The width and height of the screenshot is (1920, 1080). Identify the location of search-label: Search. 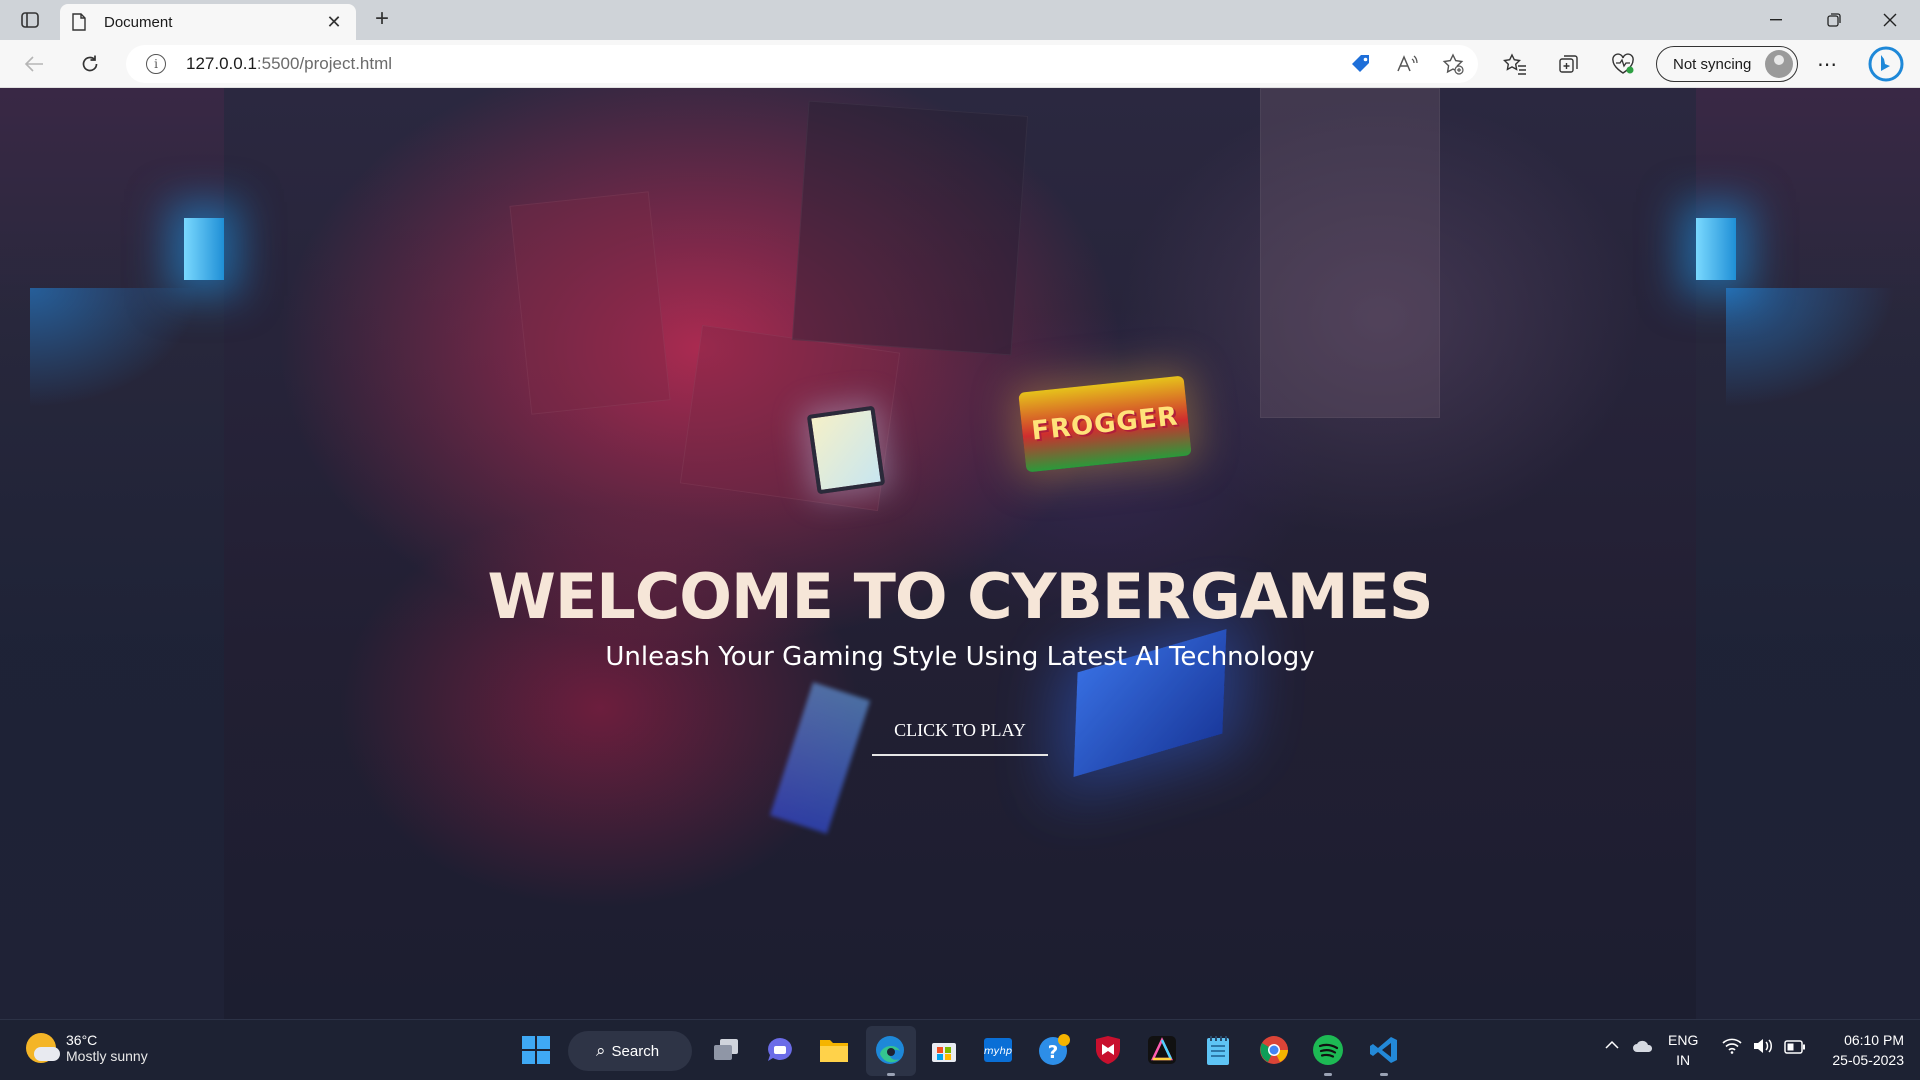
(635, 1051).